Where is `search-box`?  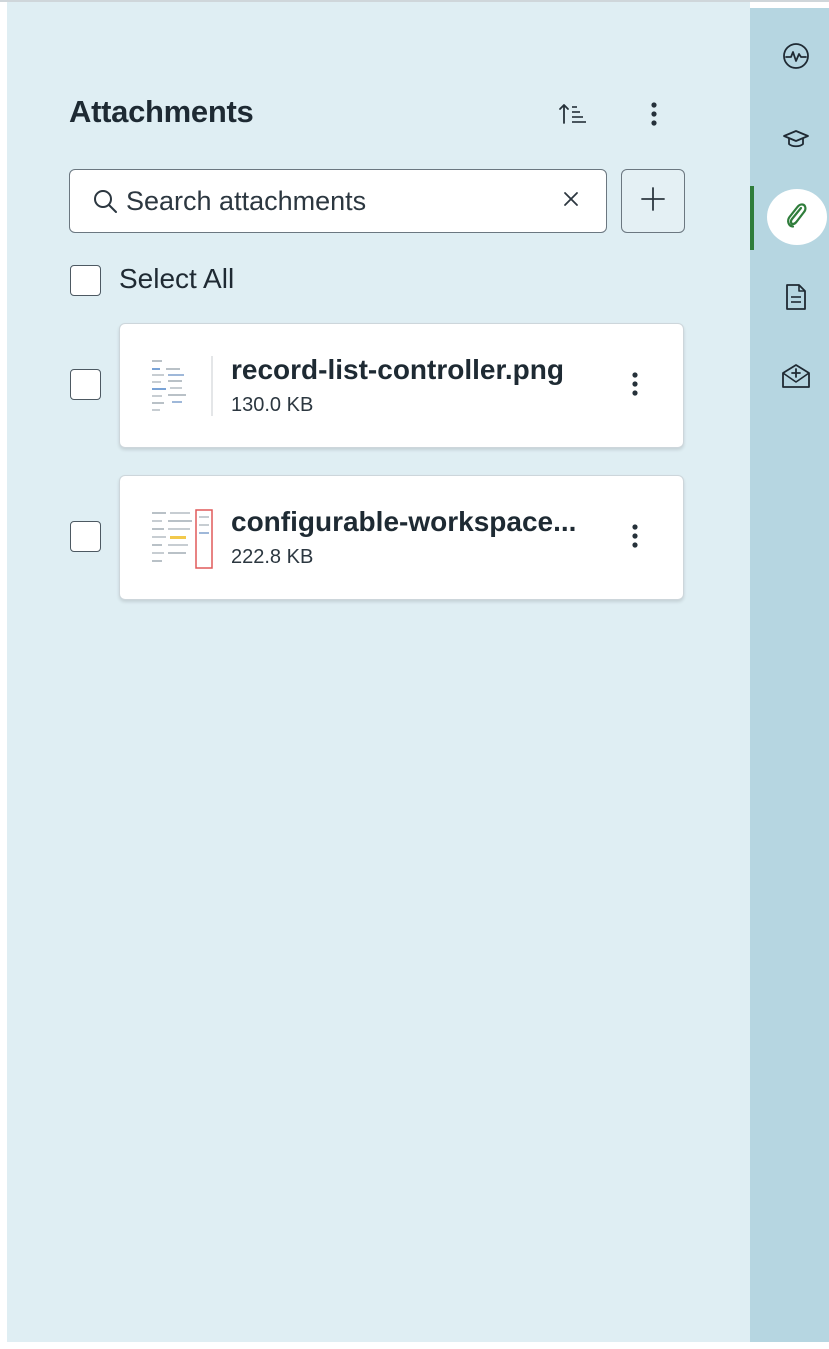 search-box is located at coordinates (338, 201).